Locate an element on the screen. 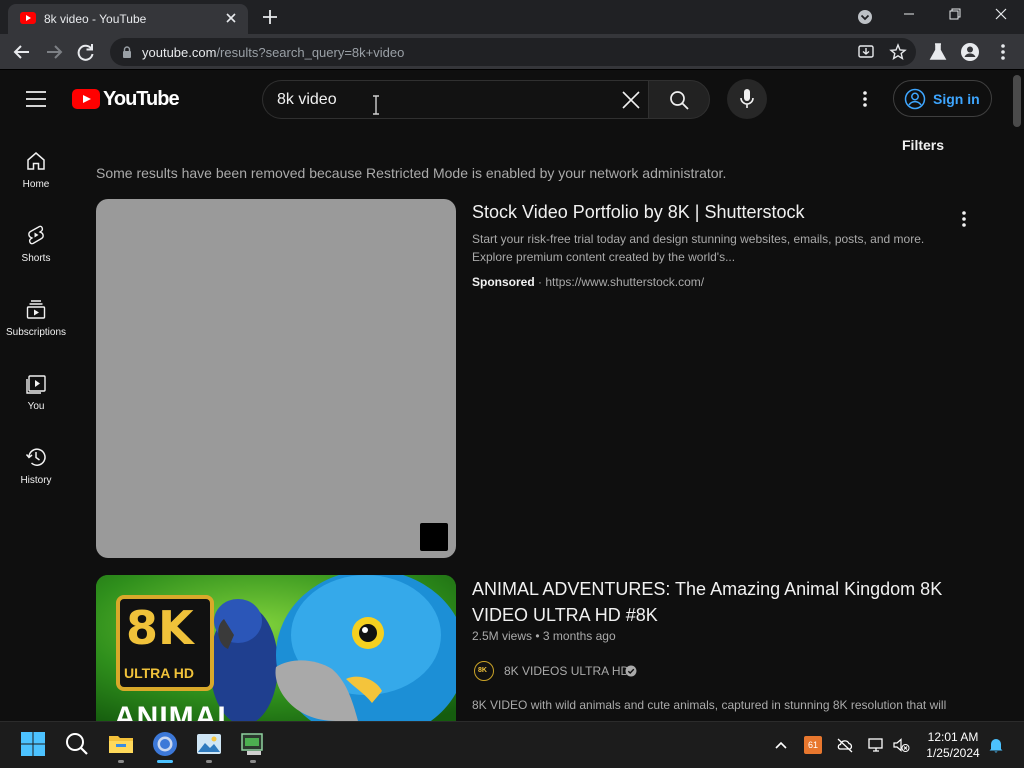 This screenshot has width=1024, height=768. channel-avatar: 8K is located at coordinates (484, 671).